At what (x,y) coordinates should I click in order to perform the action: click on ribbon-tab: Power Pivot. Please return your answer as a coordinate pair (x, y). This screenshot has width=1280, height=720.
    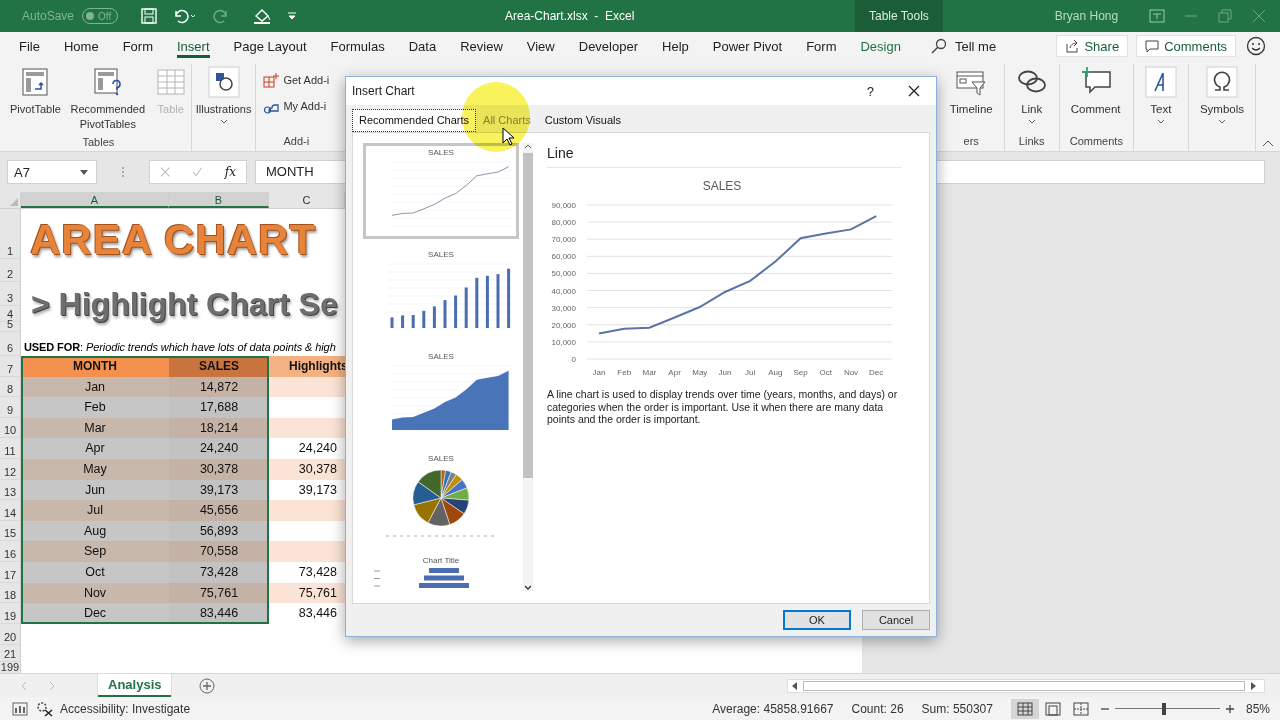
    Looking at the image, I should click on (747, 46).